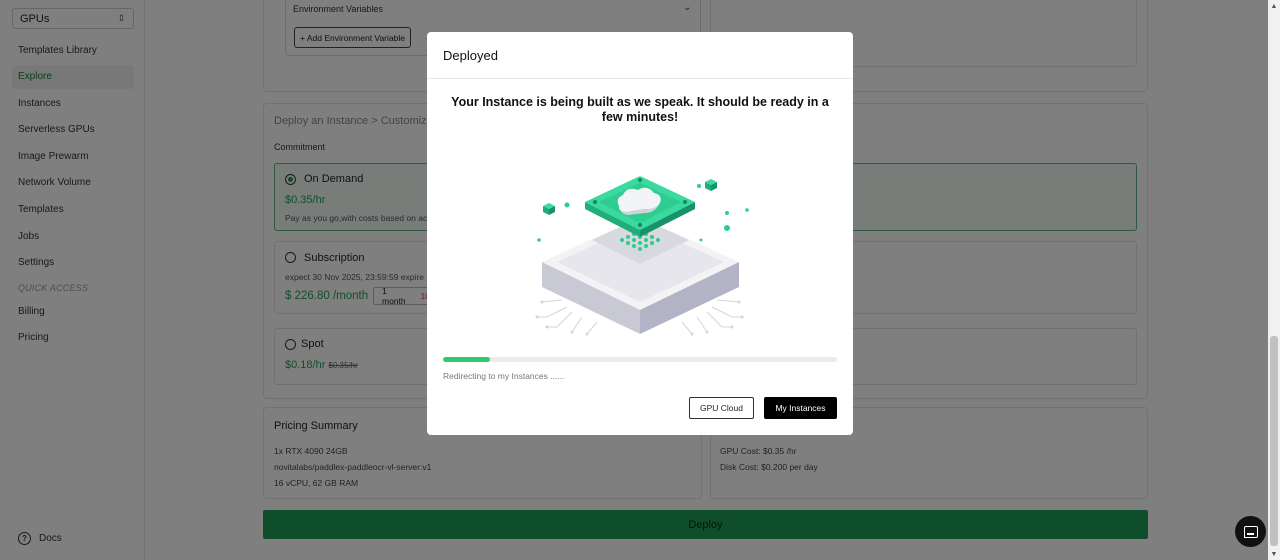  What do you see at coordinates (642, 256) in the screenshot?
I see `cloud-server-illustration` at bounding box center [642, 256].